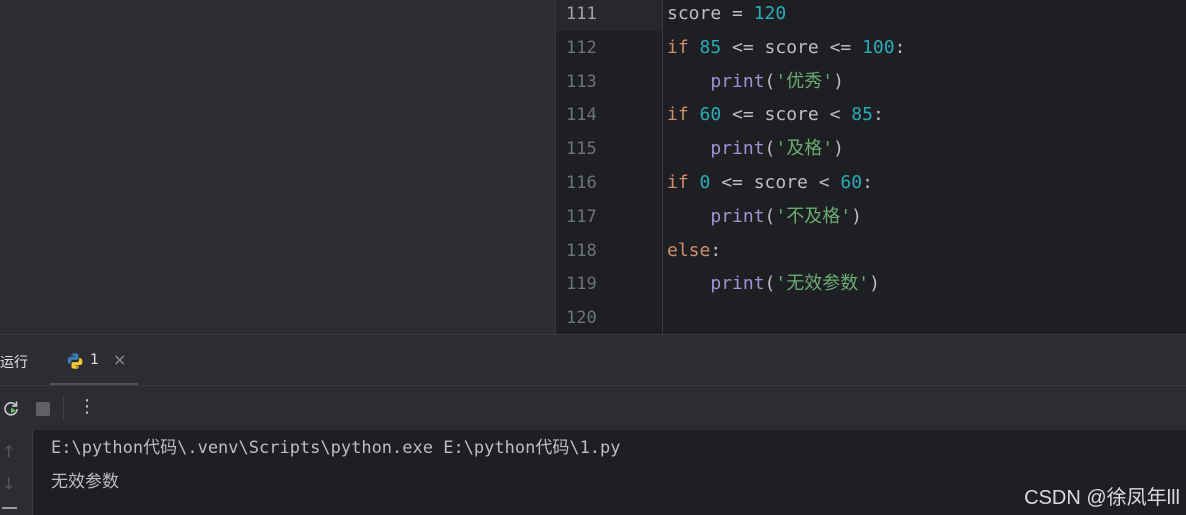  I want to click on console-output-line: 无效参数, so click(85, 482).